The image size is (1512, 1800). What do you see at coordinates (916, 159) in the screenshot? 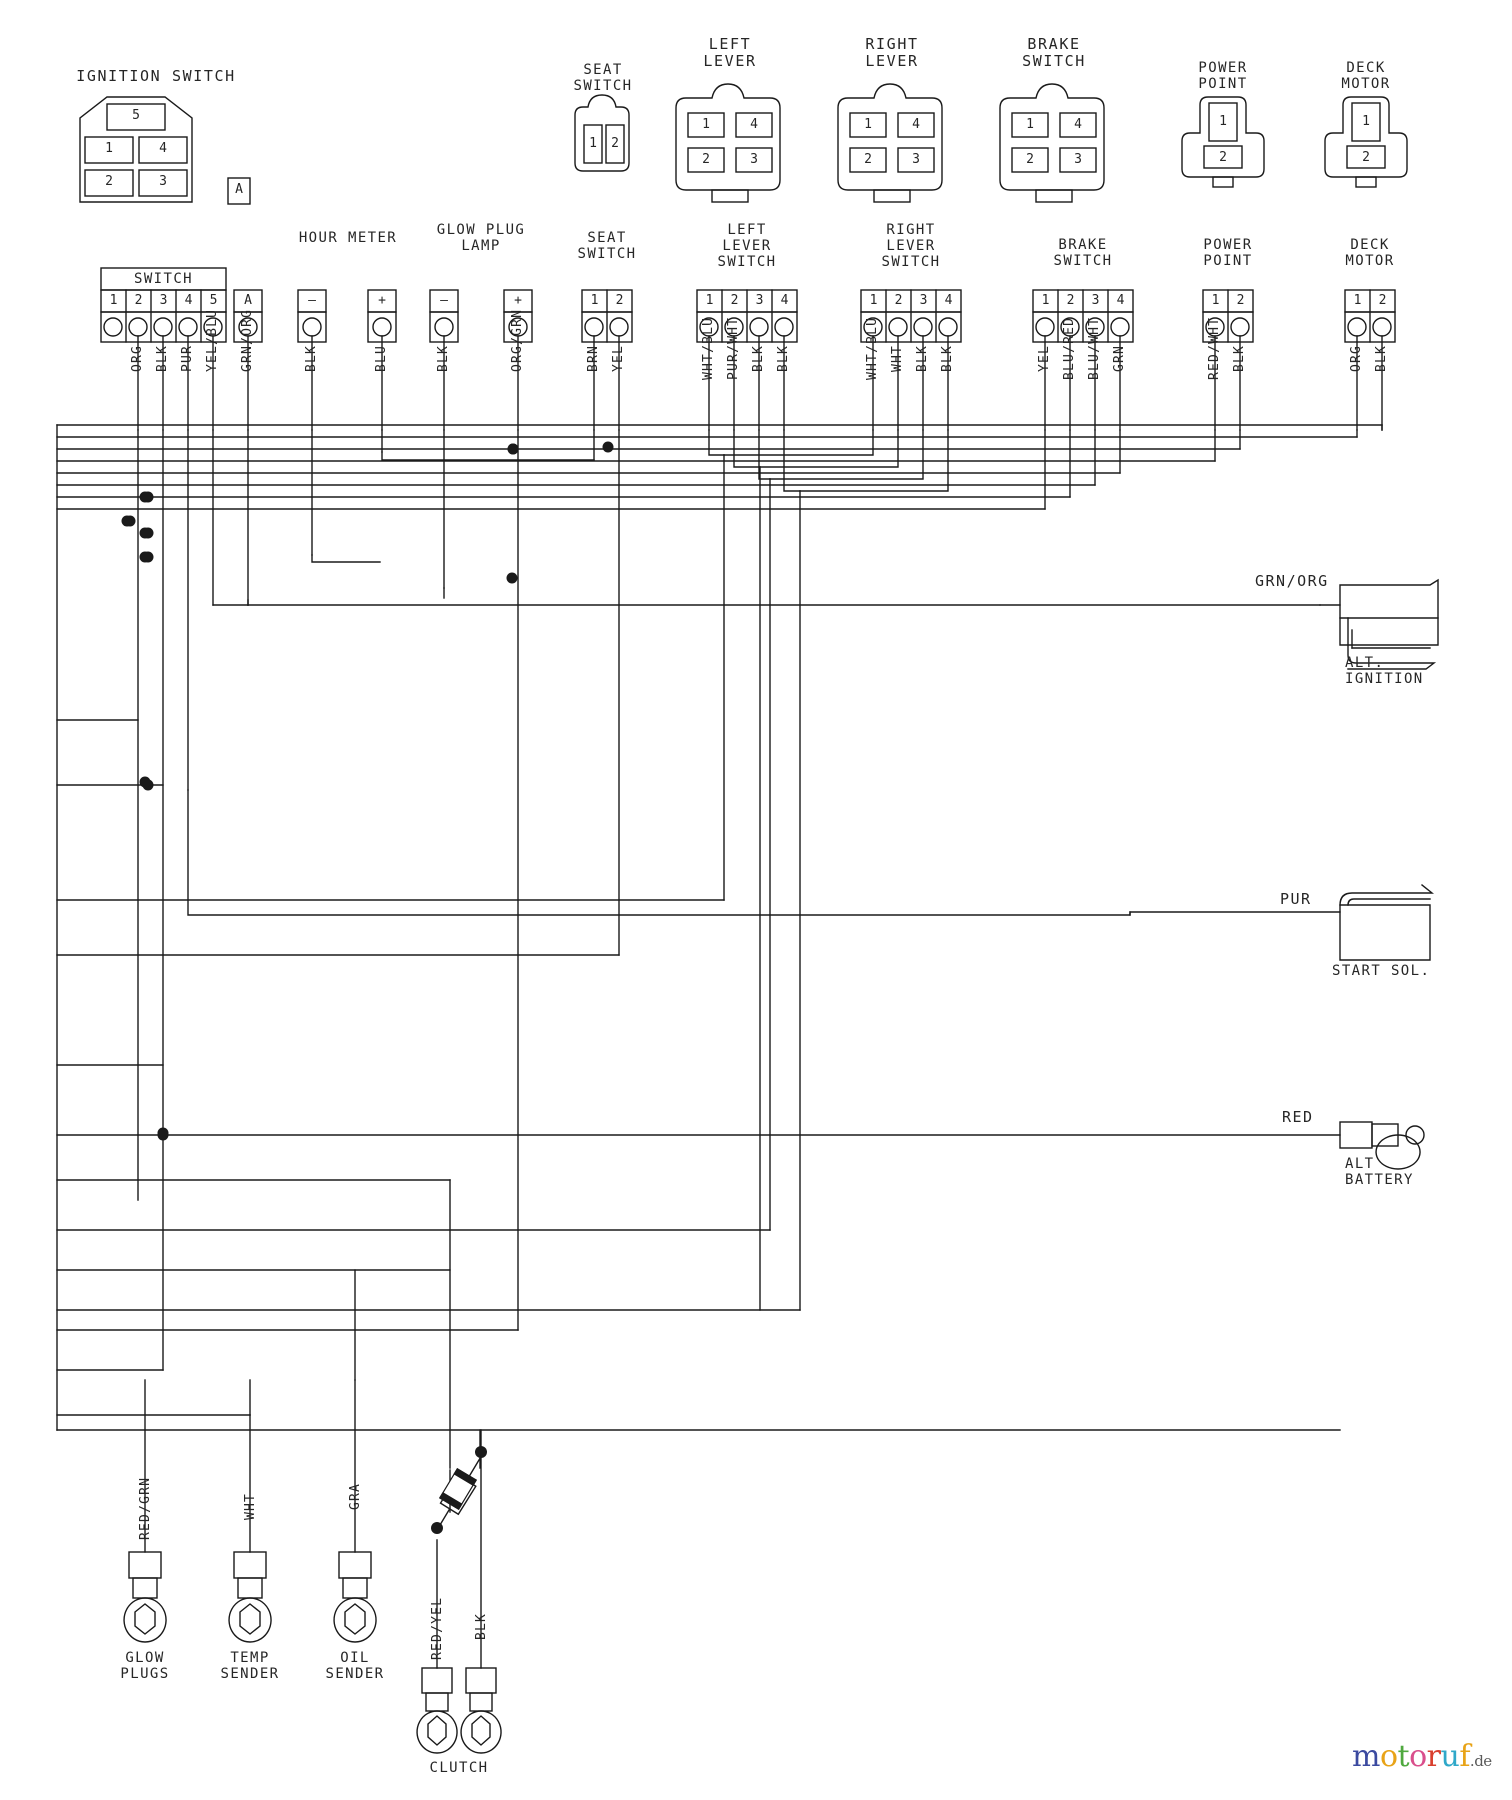
I see `right-lever-pin-3: 3` at bounding box center [916, 159].